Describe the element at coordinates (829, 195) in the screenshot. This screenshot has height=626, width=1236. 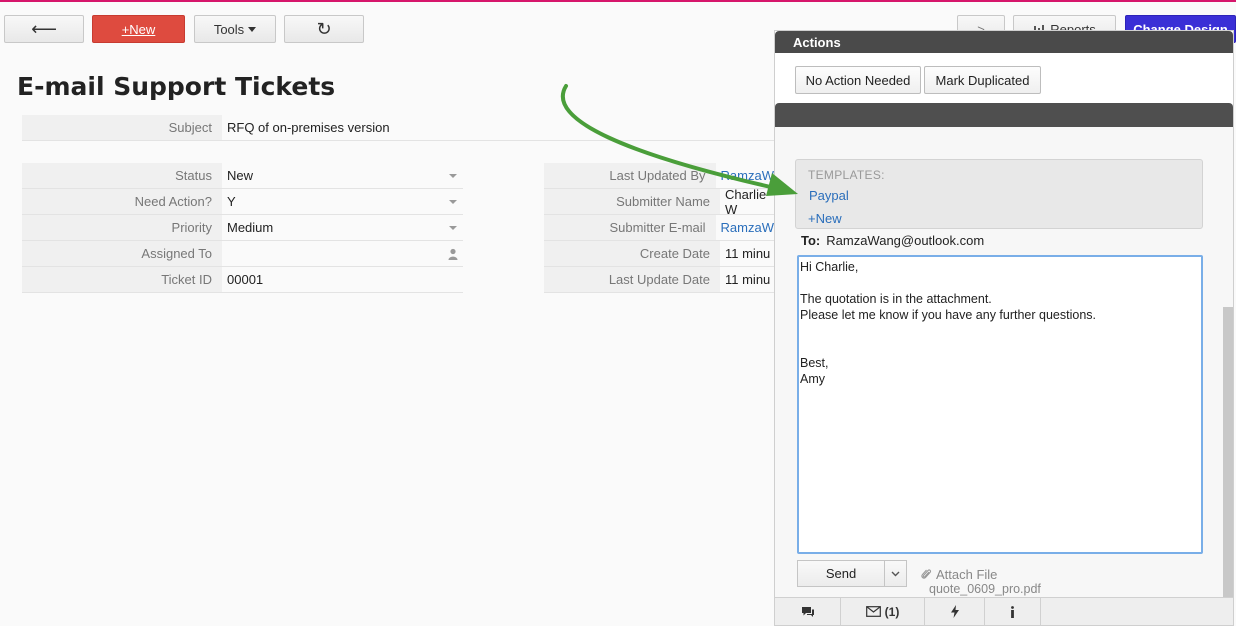
I see `template-link-paypal: Paypal` at that location.